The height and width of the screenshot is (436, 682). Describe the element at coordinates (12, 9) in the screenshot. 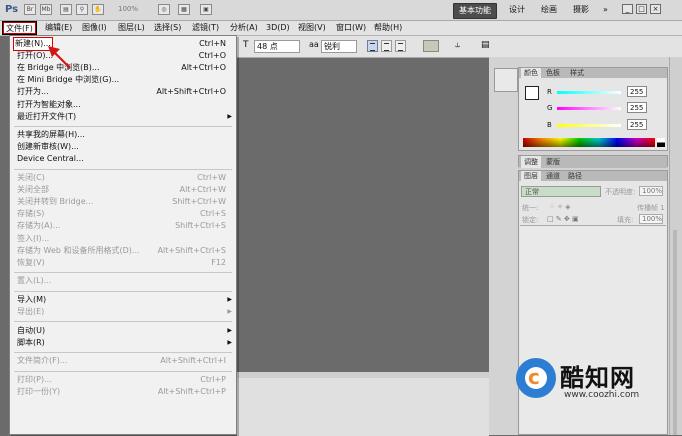

I see `photoshop-logo: Ps` at that location.